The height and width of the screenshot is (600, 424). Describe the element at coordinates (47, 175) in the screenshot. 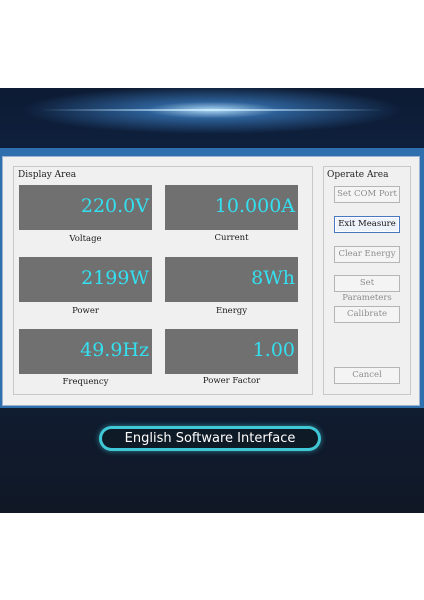

I see `display-area-title: Display Area` at that location.